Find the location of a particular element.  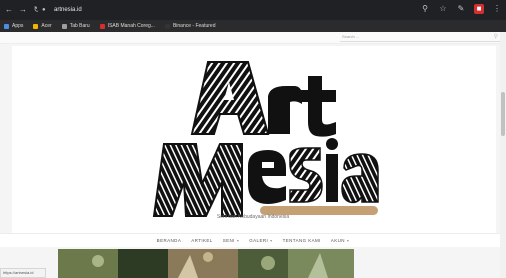

lock-icon: ● is located at coordinates (44, 10).